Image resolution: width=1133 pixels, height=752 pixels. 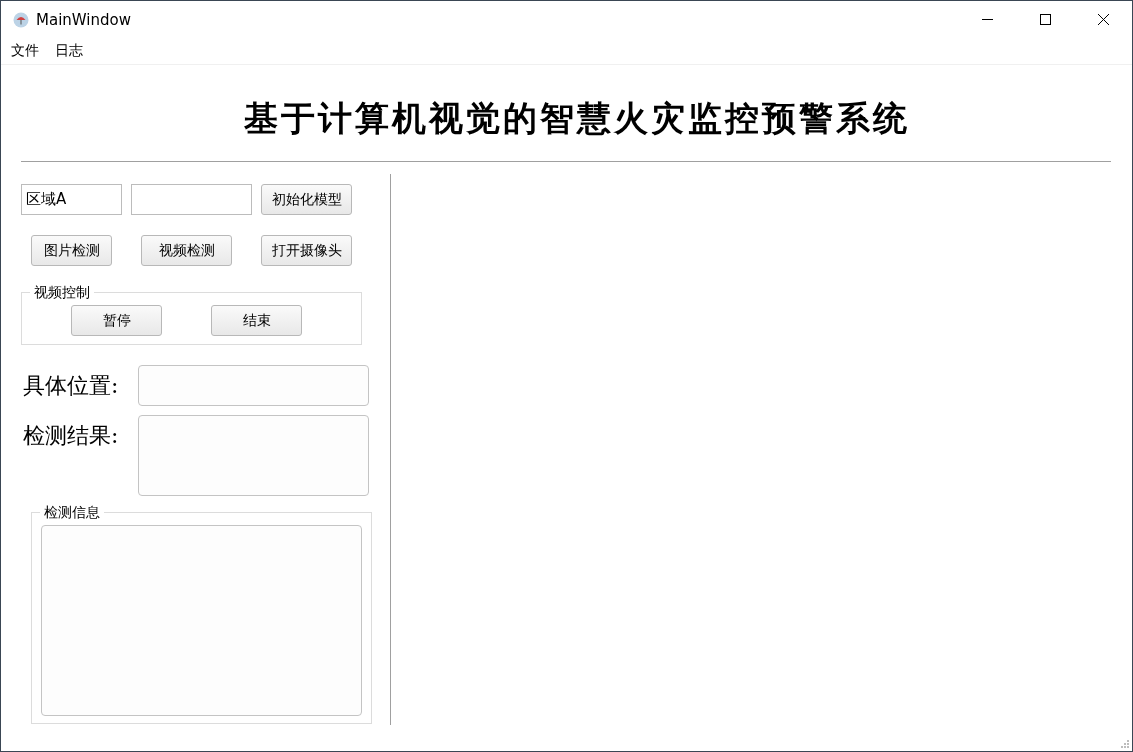 What do you see at coordinates (69, 51) in the screenshot?
I see `menu-item: 日志` at bounding box center [69, 51].